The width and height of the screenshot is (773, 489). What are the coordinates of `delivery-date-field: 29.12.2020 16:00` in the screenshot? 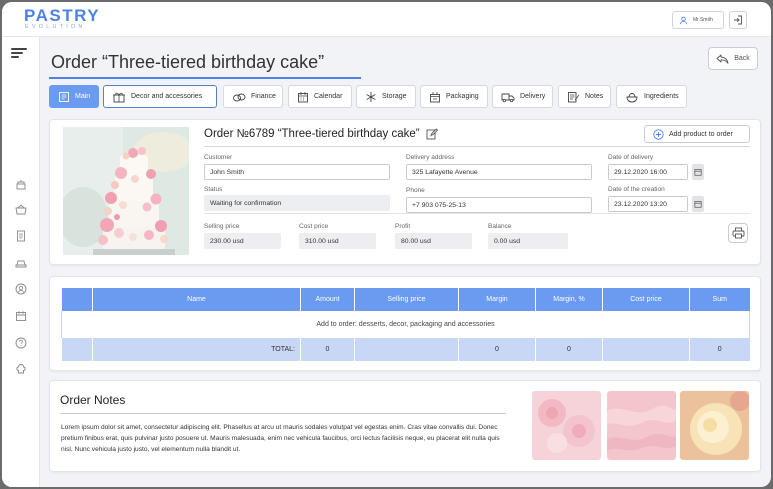 It's located at (648, 172).